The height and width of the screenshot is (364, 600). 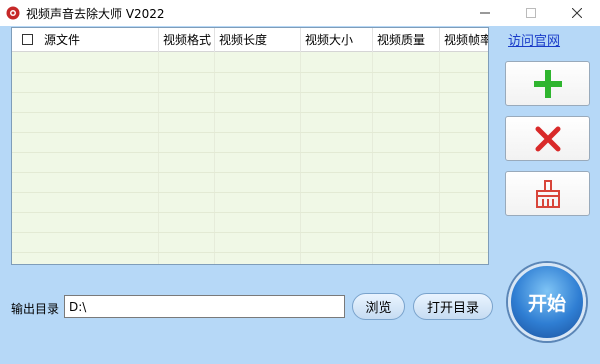 I want to click on open-directory-button: 打开目录, so click(x=453, y=306).